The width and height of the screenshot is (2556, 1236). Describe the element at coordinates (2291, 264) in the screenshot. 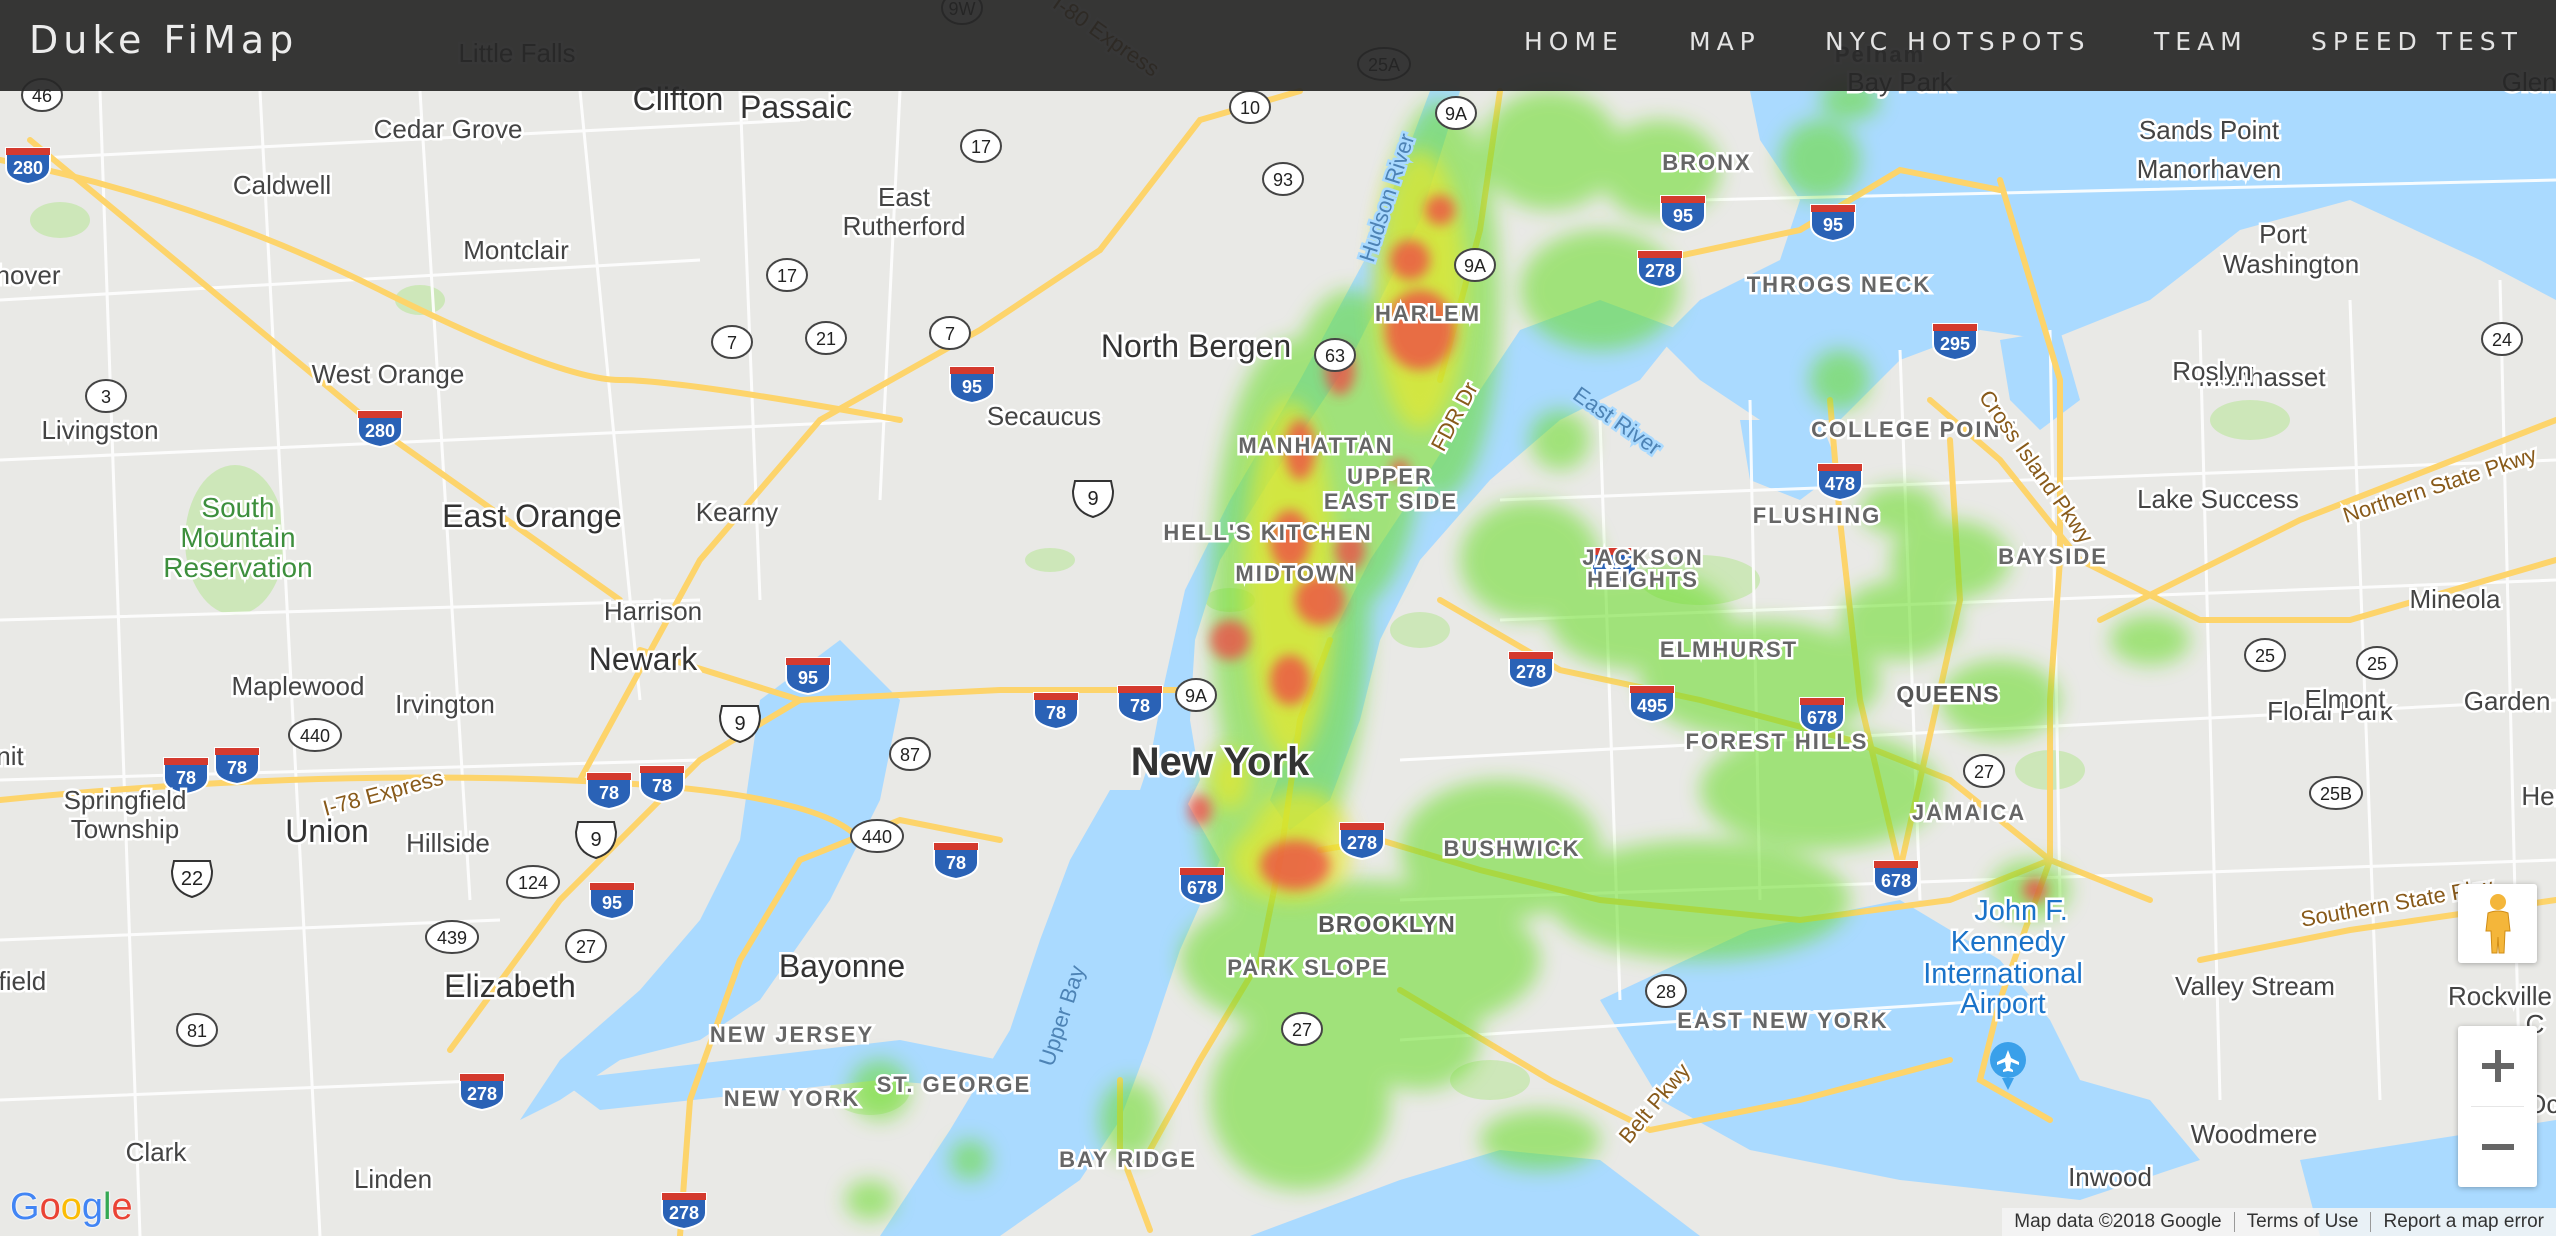

I see `map-label-town: Washington` at that location.